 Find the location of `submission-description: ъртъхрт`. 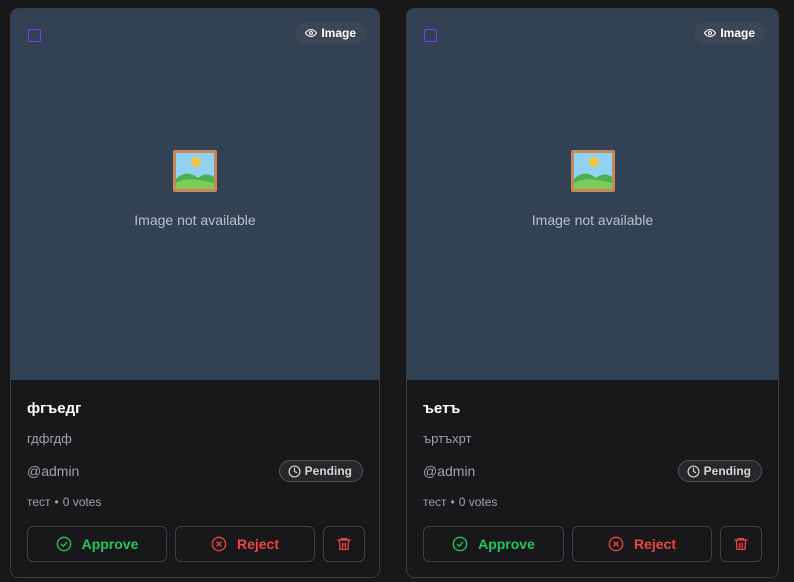

submission-description: ъртъхрт is located at coordinates (447, 438).